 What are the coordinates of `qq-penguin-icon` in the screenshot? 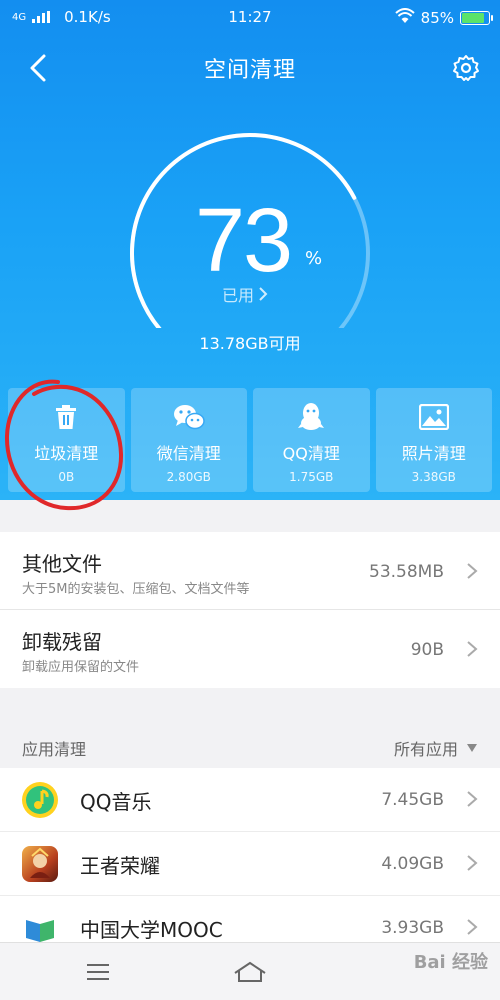 It's located at (311, 417).